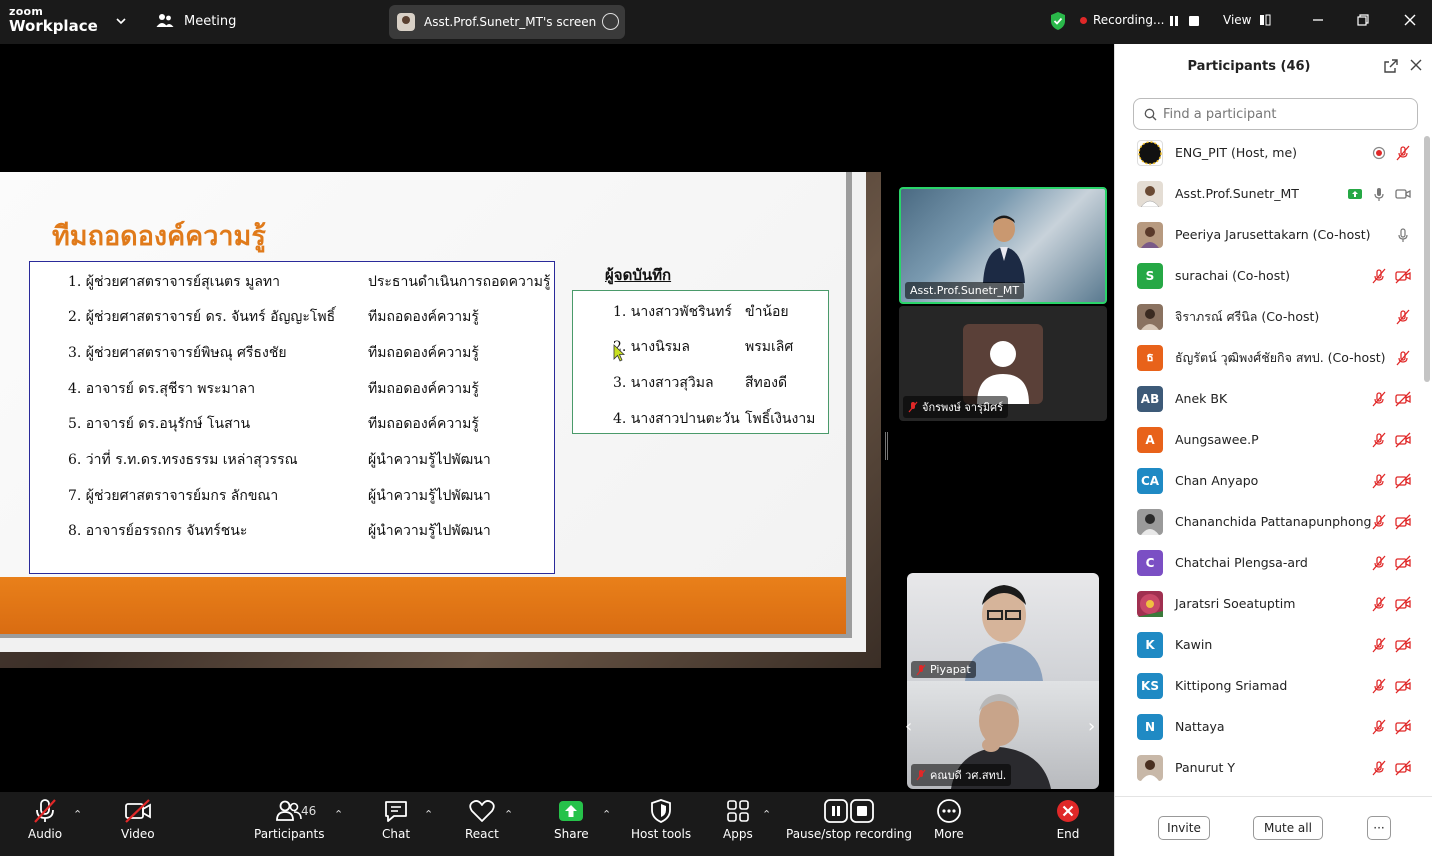 The height and width of the screenshot is (856, 1432). Describe the element at coordinates (766, 814) in the screenshot. I see `apps-options-caret: ⌃` at that location.